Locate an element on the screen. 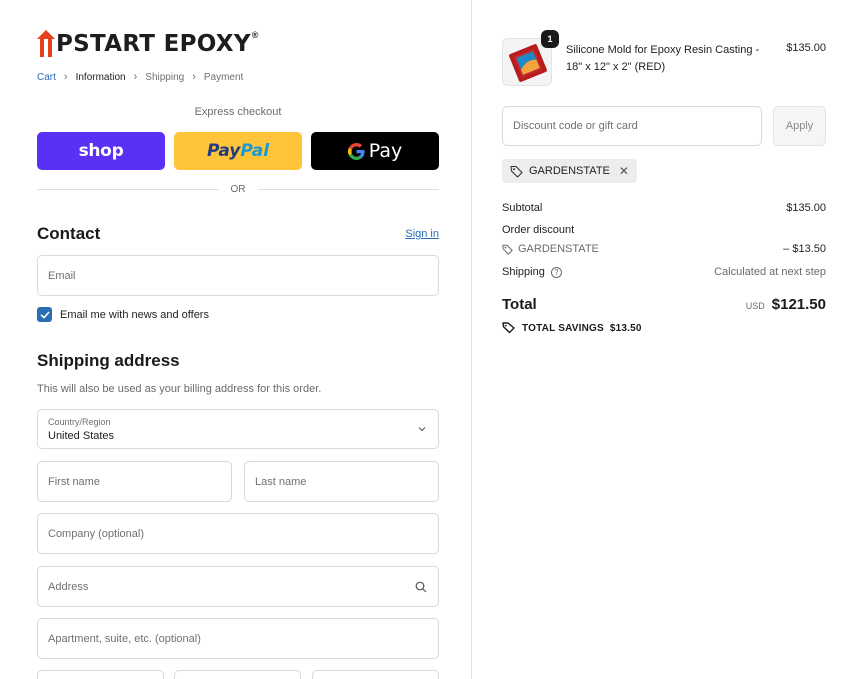 This screenshot has height=679, width=851. newsletter-option: Email me with news and offers is located at coordinates (123, 314).